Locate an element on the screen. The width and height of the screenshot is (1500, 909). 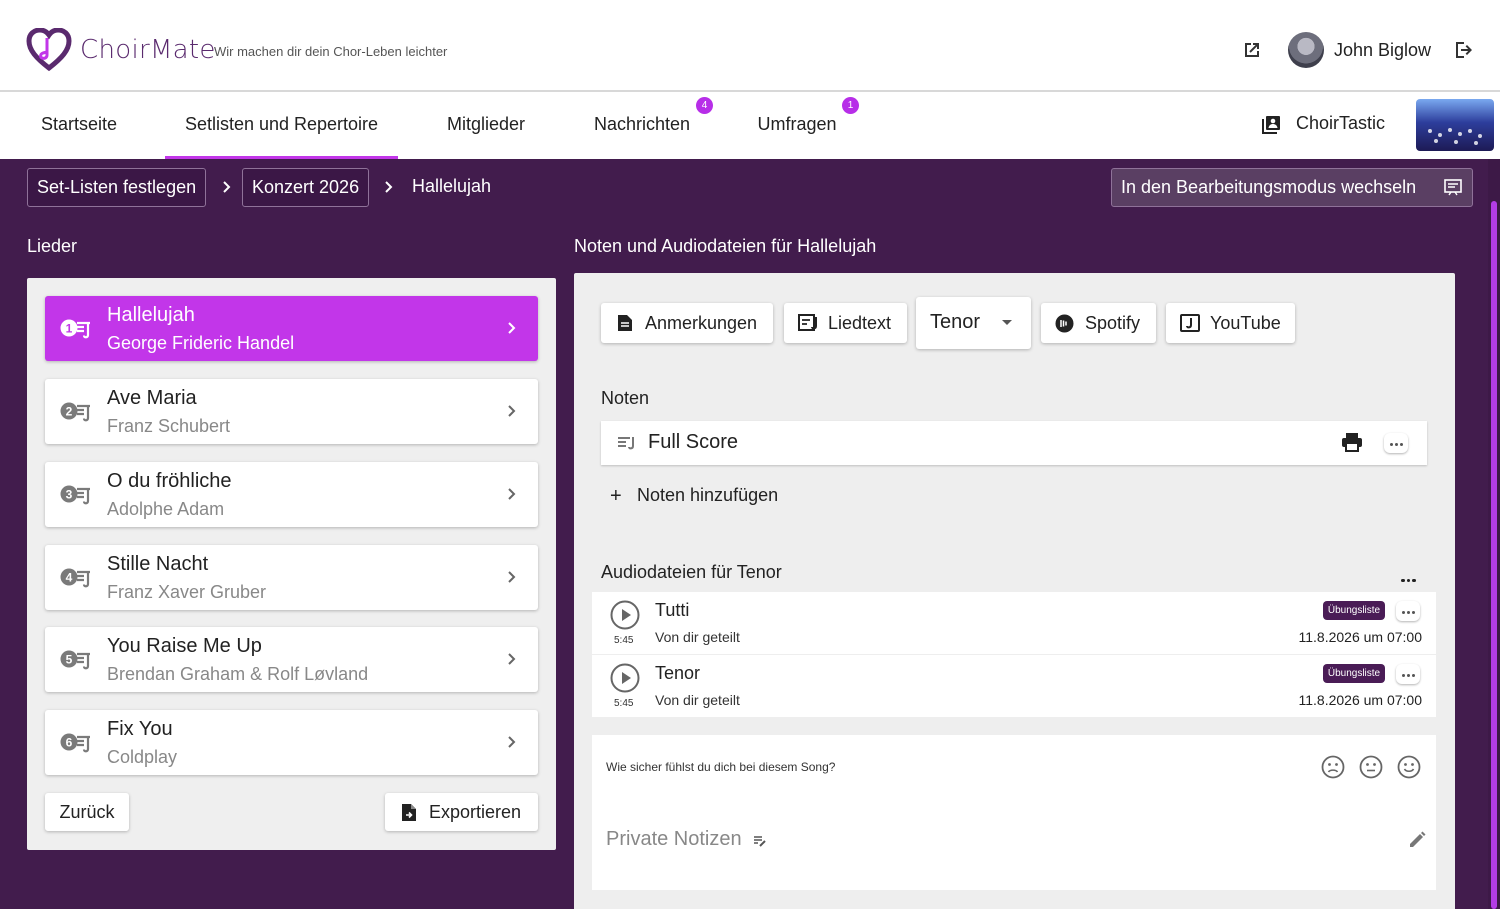
choir-switch-icon is located at coordinates (1271, 125).